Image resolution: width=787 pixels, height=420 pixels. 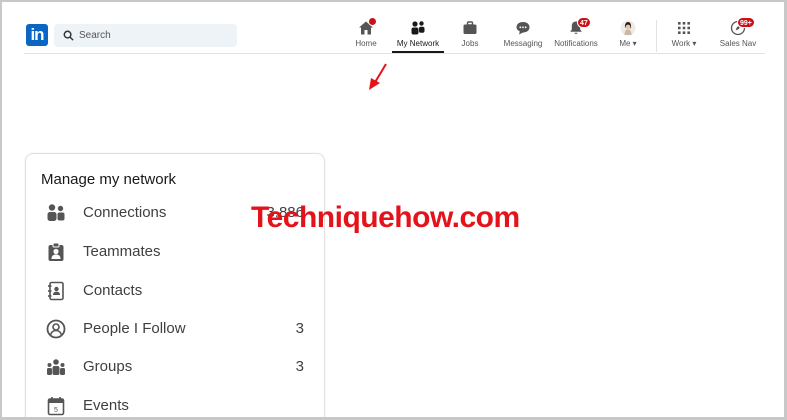 What do you see at coordinates (684, 37) in the screenshot?
I see `nav-work: Work ▾` at bounding box center [684, 37].